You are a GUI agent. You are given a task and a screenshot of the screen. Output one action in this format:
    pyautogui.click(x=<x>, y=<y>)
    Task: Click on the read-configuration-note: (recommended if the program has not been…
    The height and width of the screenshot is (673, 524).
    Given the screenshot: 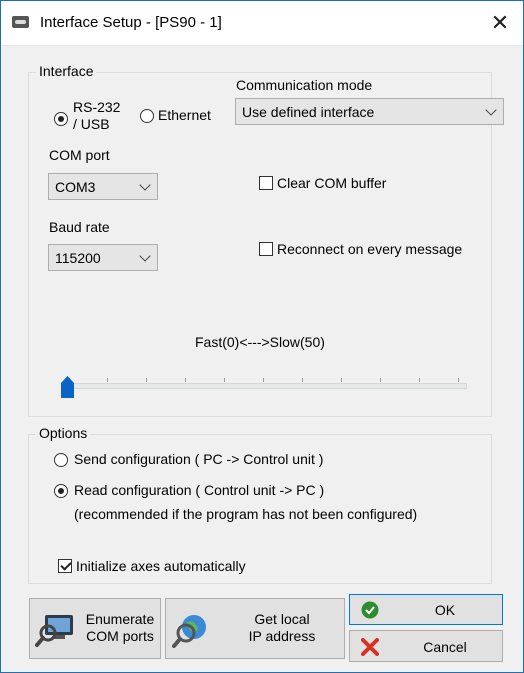 What is the action you would take?
    pyautogui.click(x=246, y=514)
    